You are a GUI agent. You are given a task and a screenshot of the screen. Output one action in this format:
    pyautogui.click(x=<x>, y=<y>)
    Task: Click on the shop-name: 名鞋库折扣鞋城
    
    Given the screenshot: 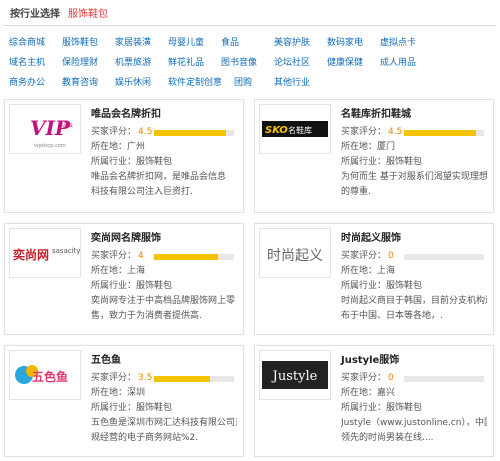 What is the action you would take?
    pyautogui.click(x=414, y=116)
    